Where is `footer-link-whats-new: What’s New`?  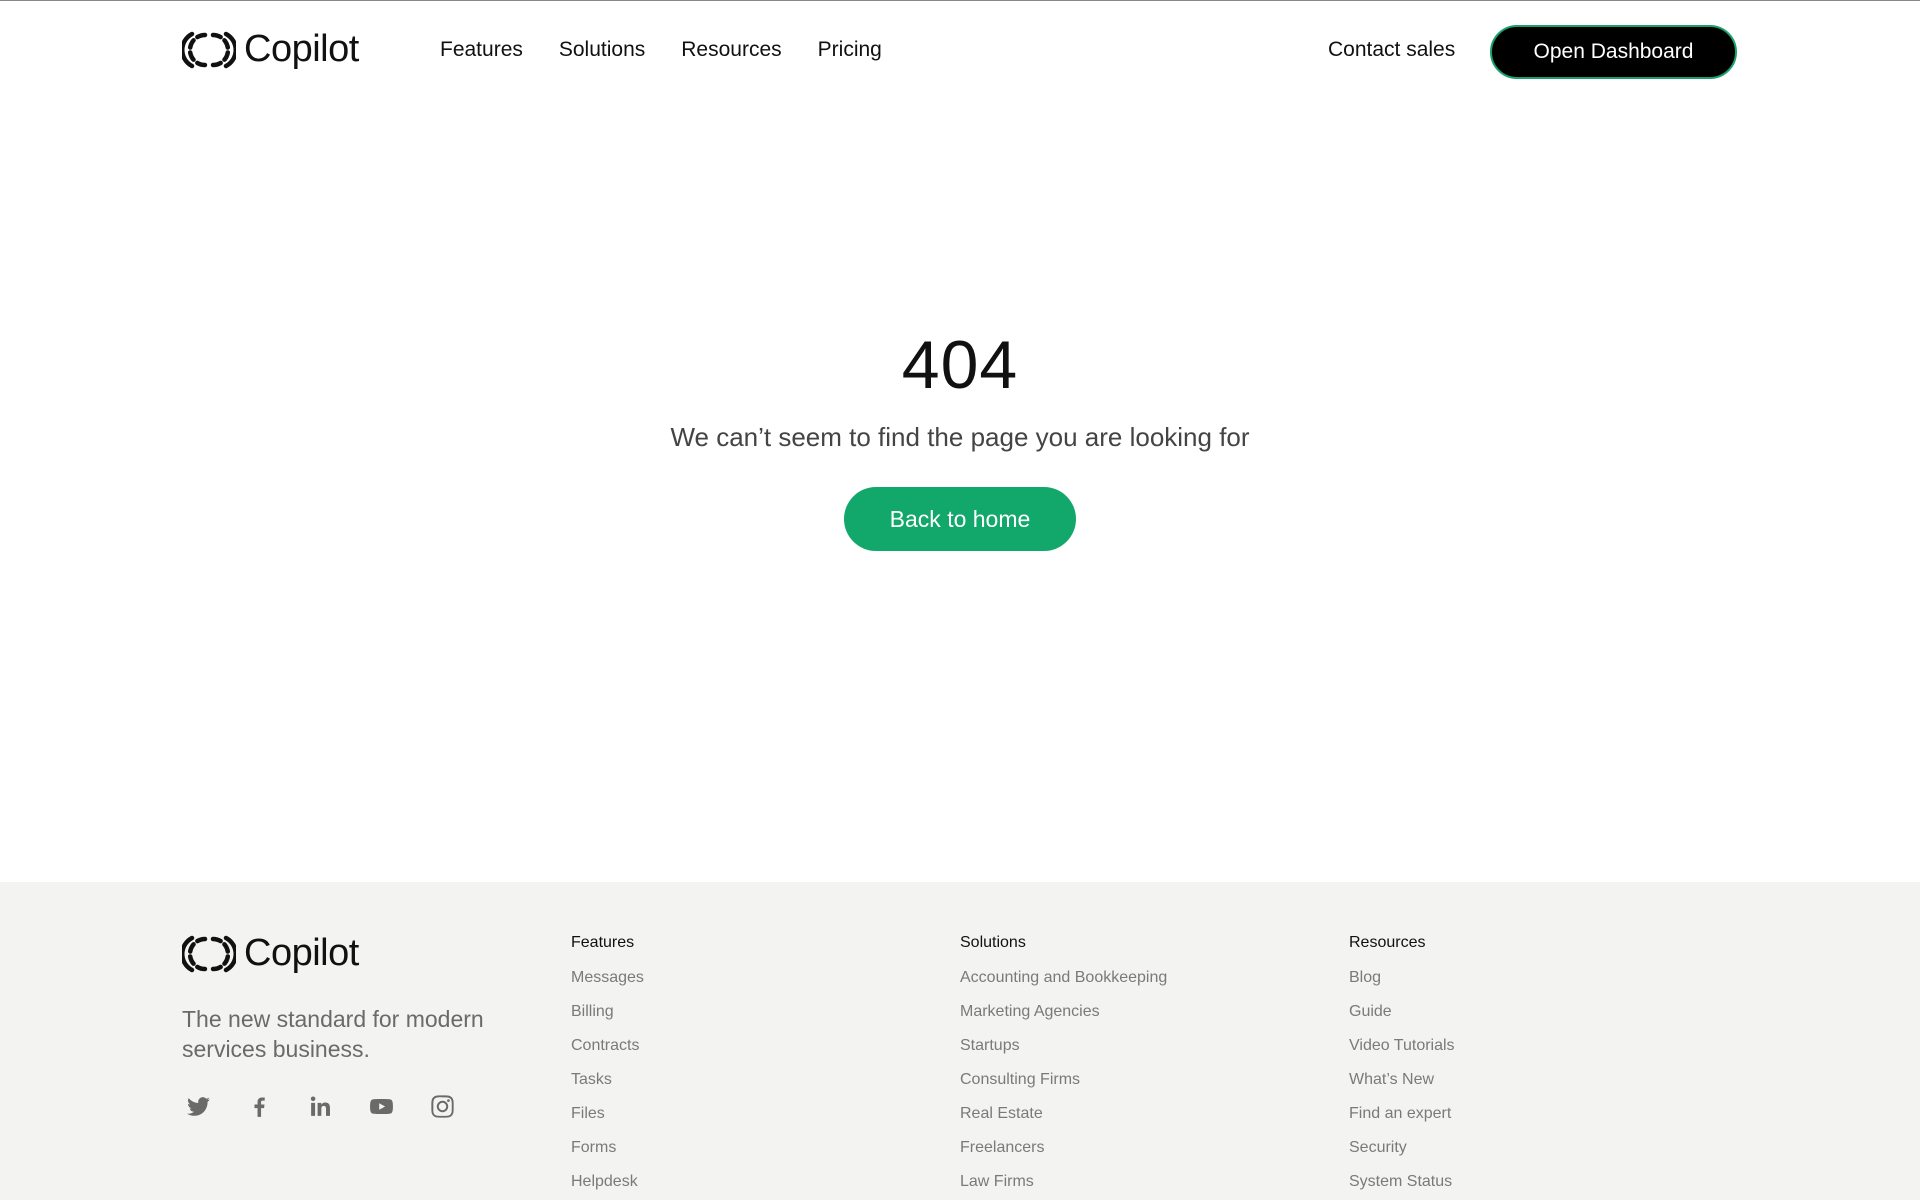
footer-link-whats-new: What’s New is located at coordinates (1402, 1087).